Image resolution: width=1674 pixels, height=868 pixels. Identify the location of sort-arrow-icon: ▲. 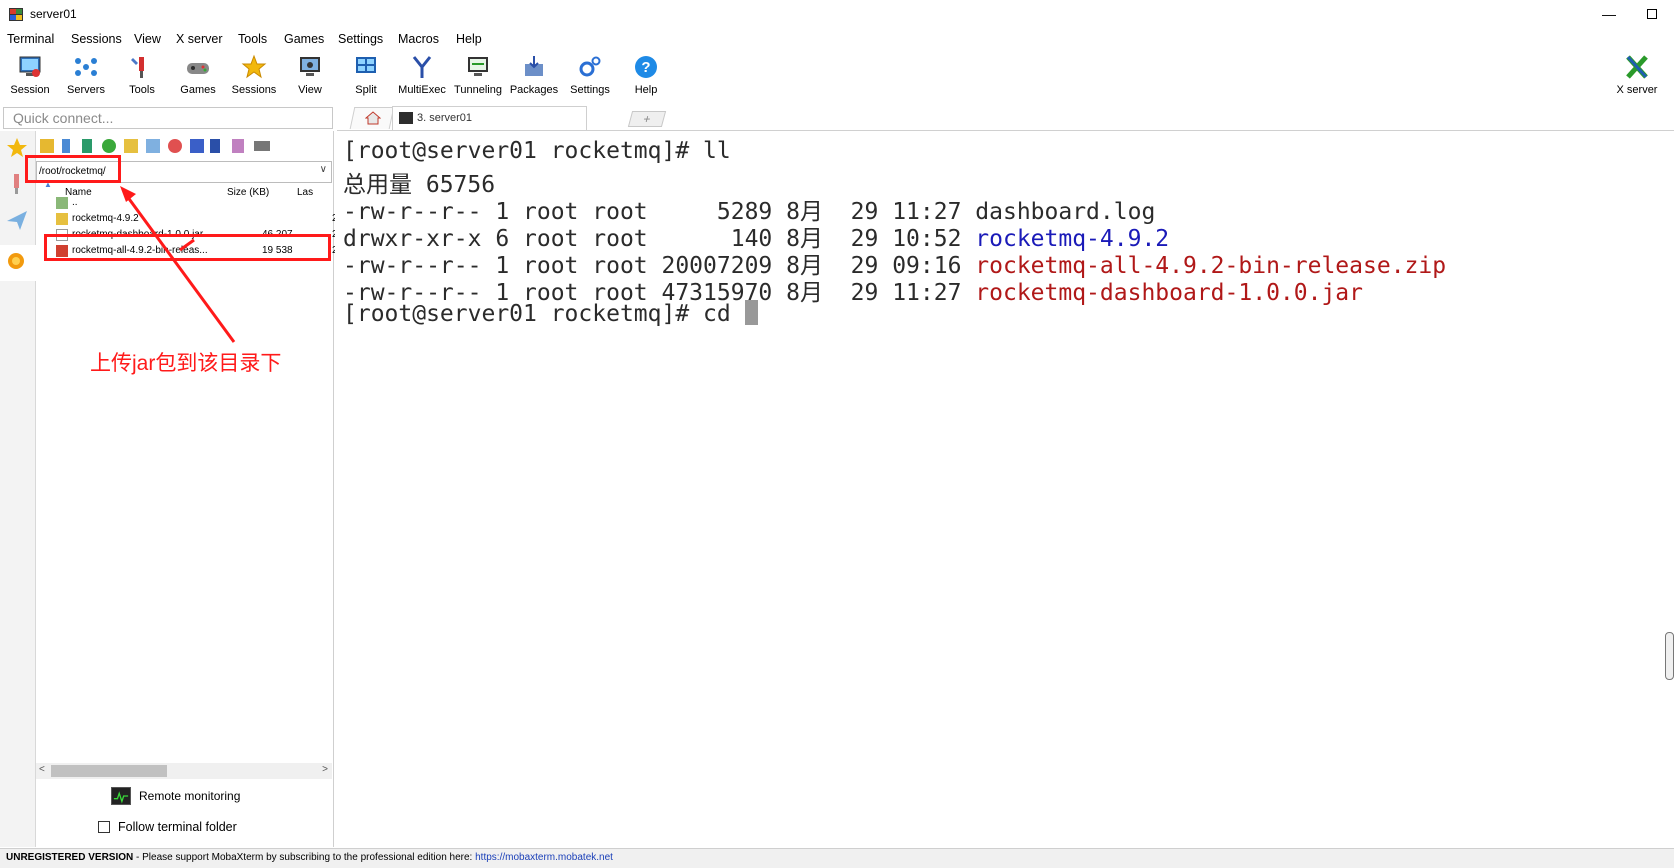
(48, 184).